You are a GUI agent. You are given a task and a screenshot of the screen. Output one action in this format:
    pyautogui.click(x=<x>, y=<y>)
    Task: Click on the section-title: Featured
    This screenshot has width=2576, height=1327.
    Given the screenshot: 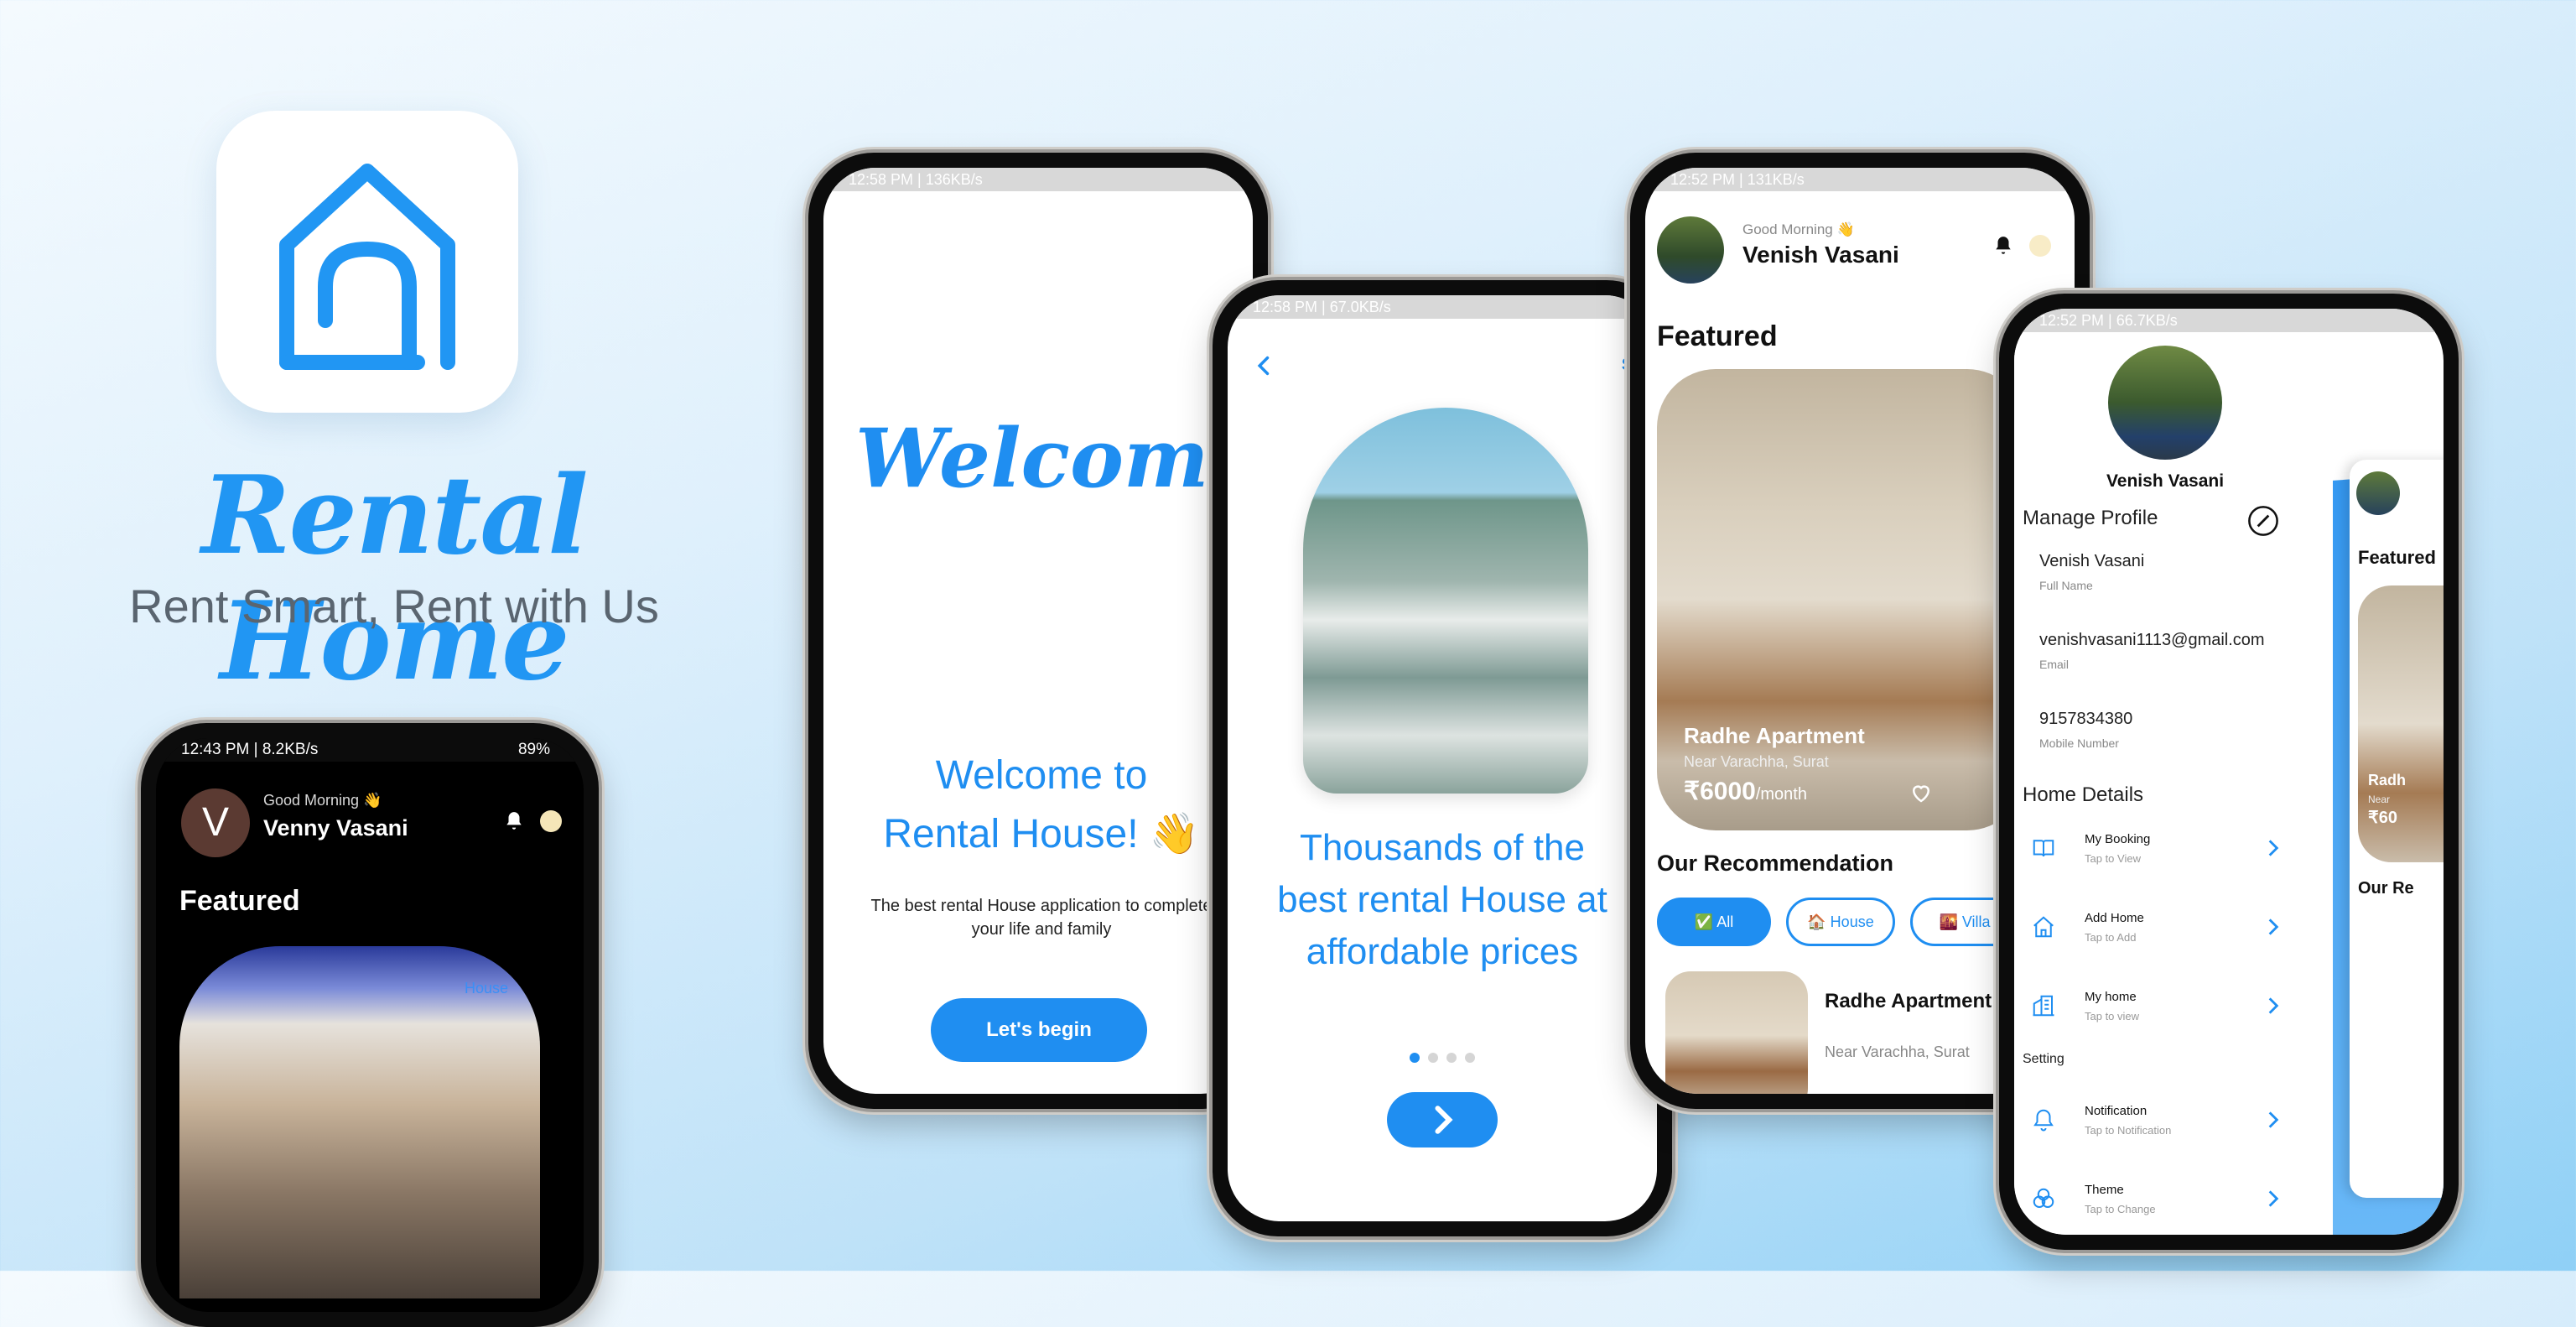 What is the action you would take?
    pyautogui.click(x=239, y=901)
    